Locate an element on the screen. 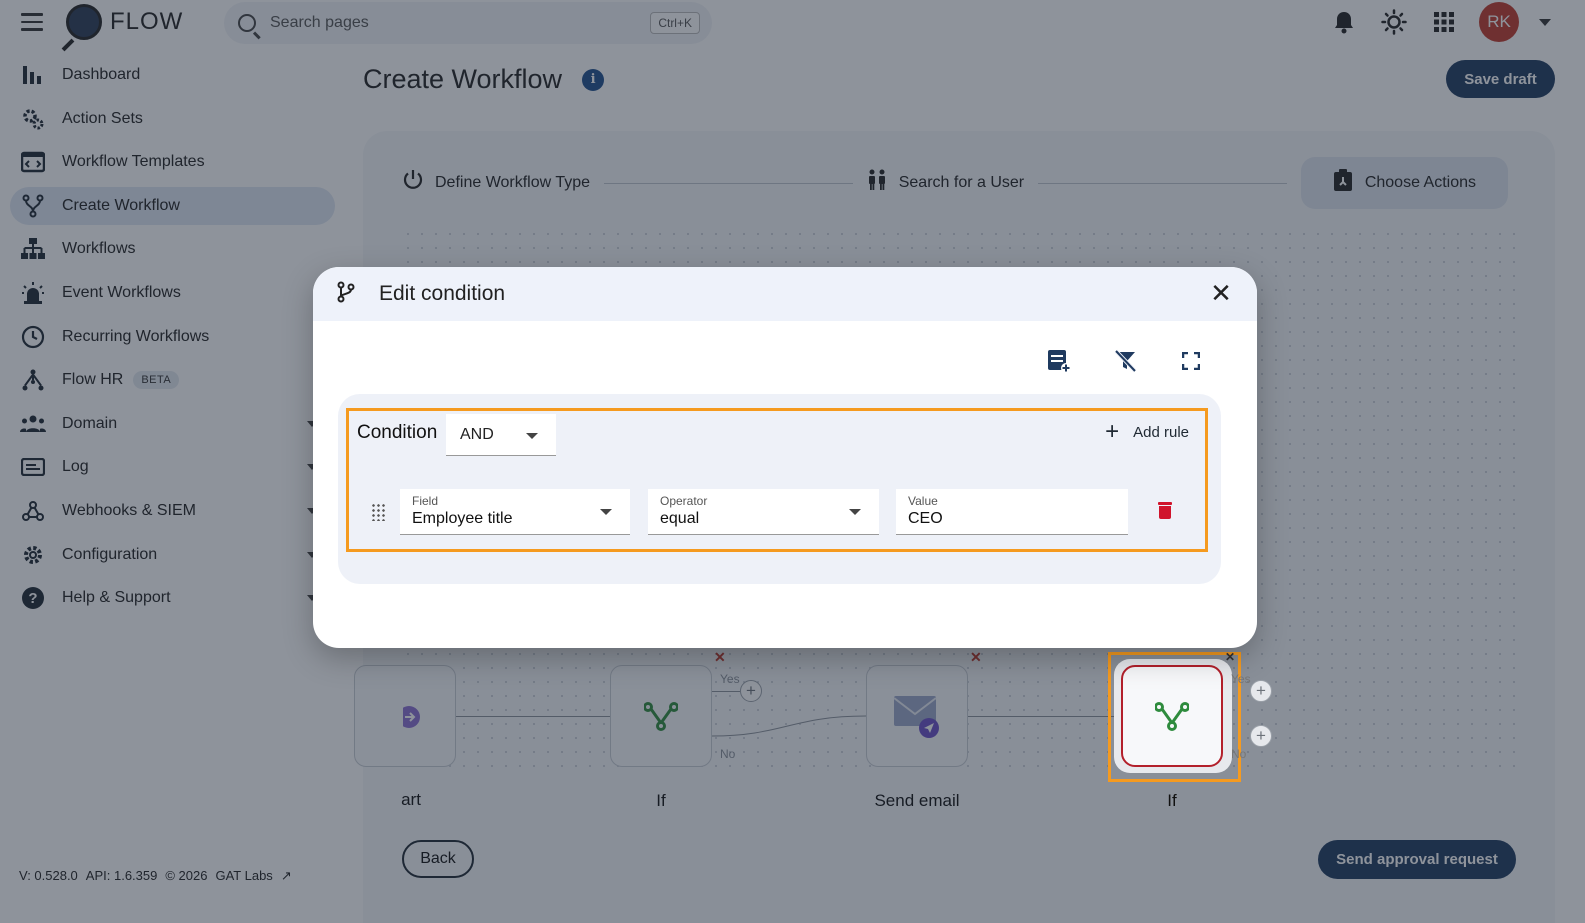 This screenshot has height=923, width=1585. dialog-toolbar is located at coordinates (1125, 361).